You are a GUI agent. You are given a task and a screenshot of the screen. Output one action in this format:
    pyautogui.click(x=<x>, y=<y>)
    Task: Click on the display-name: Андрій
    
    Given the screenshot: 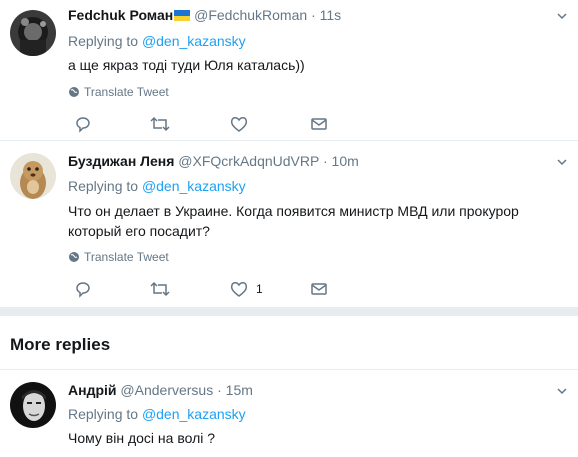 What is the action you would take?
    pyautogui.click(x=92, y=390)
    